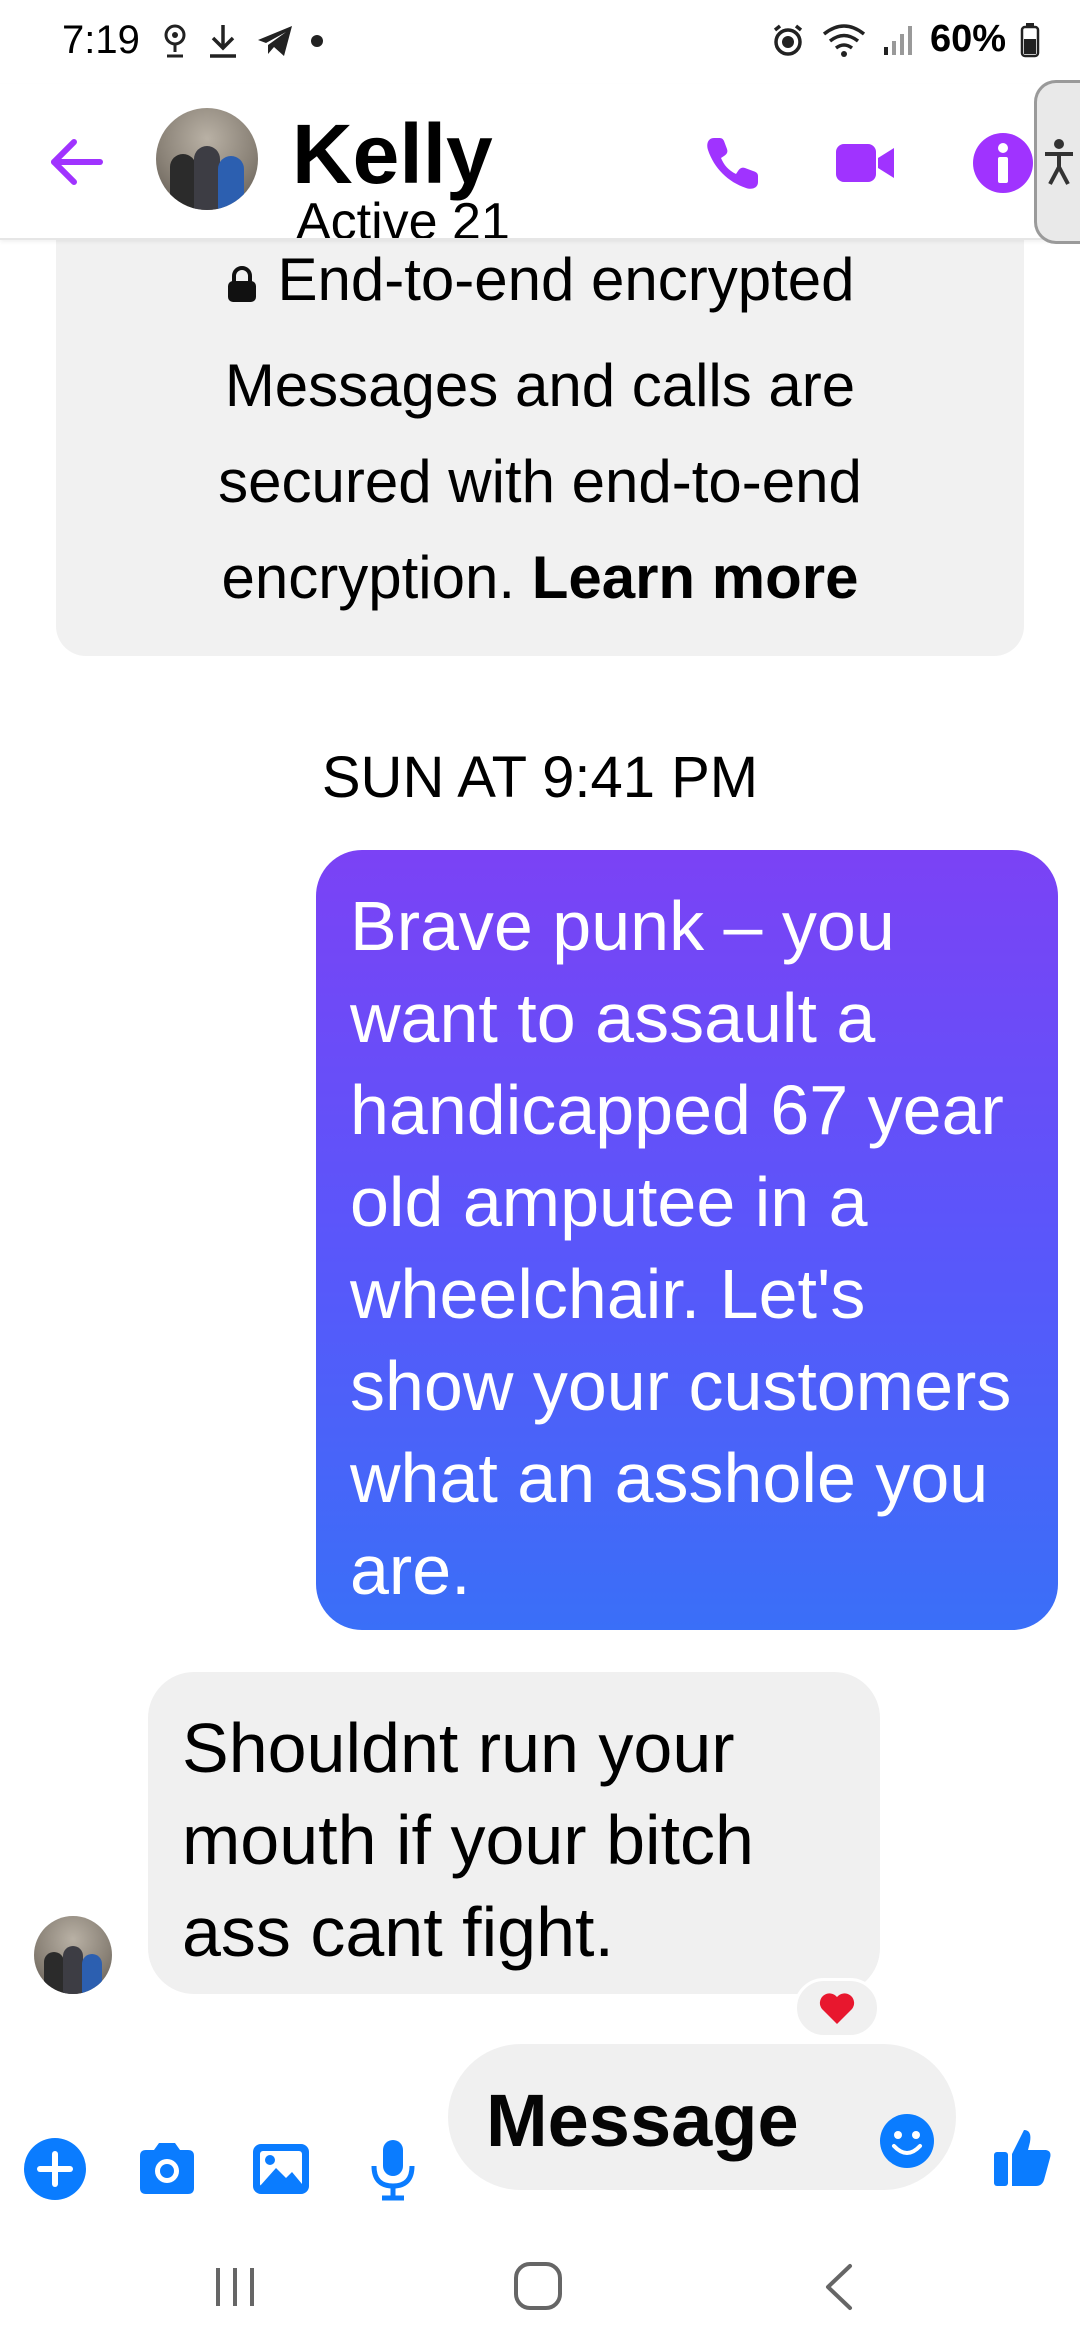 Image resolution: width=1080 pixels, height=2340 pixels. Describe the element at coordinates (175, 41) in the screenshot. I see `location-pin-icon` at that location.